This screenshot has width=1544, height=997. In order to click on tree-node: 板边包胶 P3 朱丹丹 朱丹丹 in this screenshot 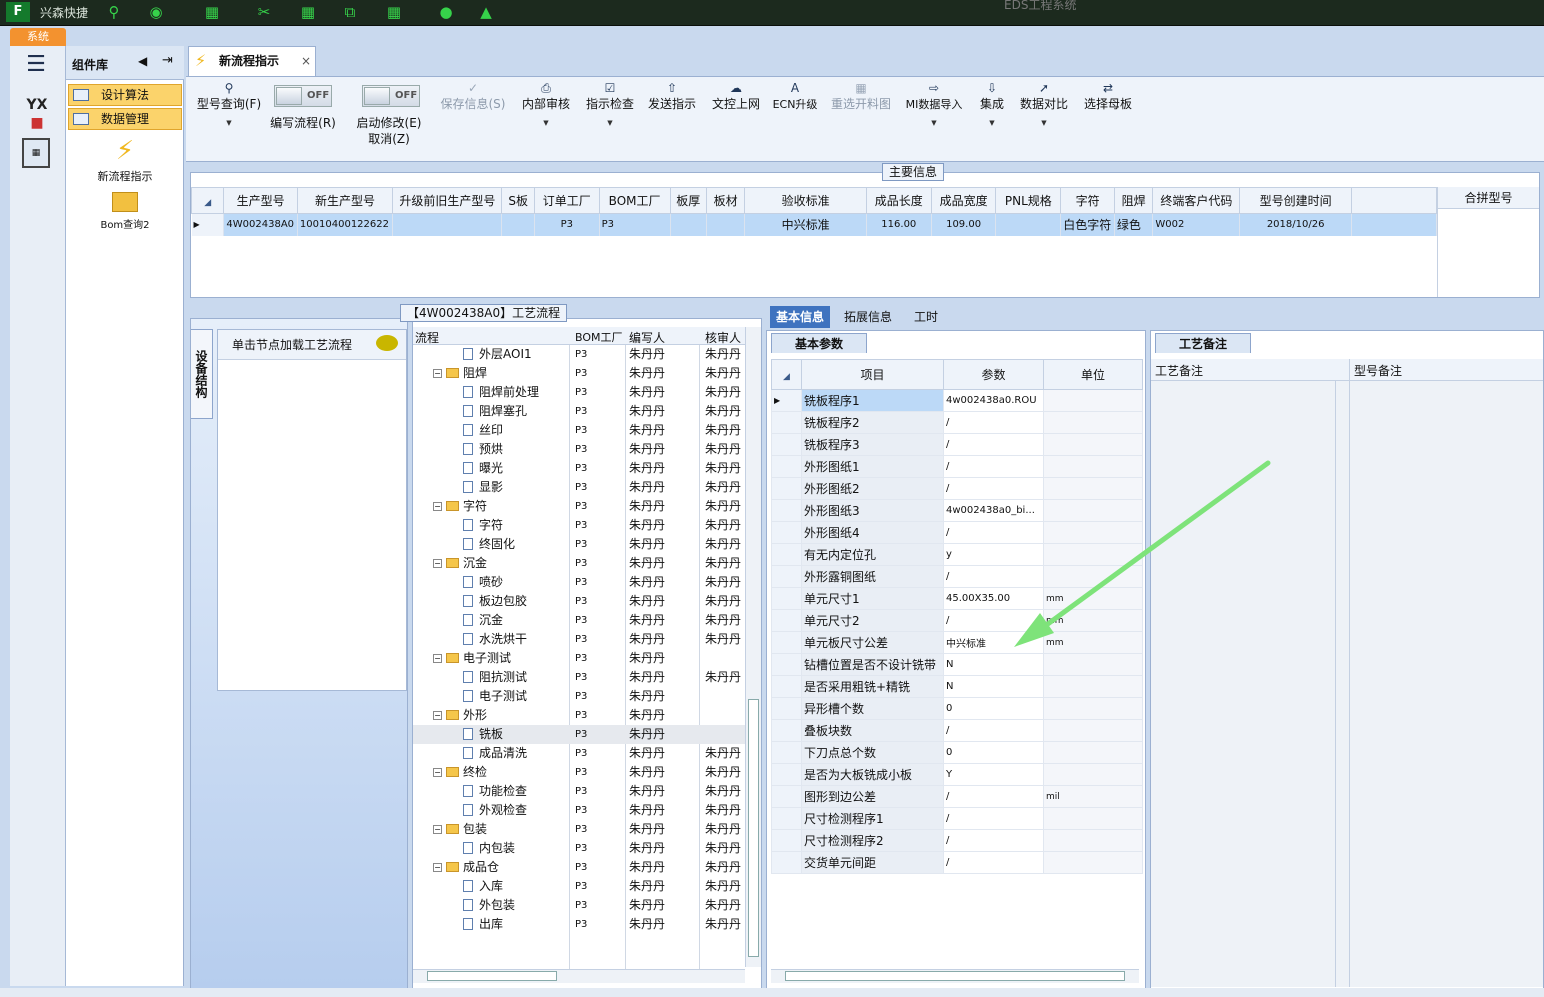, I will do `click(579, 601)`.